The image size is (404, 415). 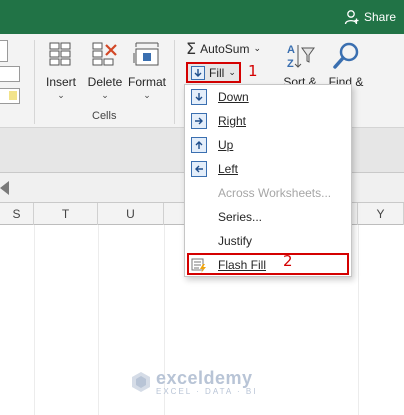 What do you see at coordinates (233, 97) in the screenshot?
I see `menu-item-label: Down` at bounding box center [233, 97].